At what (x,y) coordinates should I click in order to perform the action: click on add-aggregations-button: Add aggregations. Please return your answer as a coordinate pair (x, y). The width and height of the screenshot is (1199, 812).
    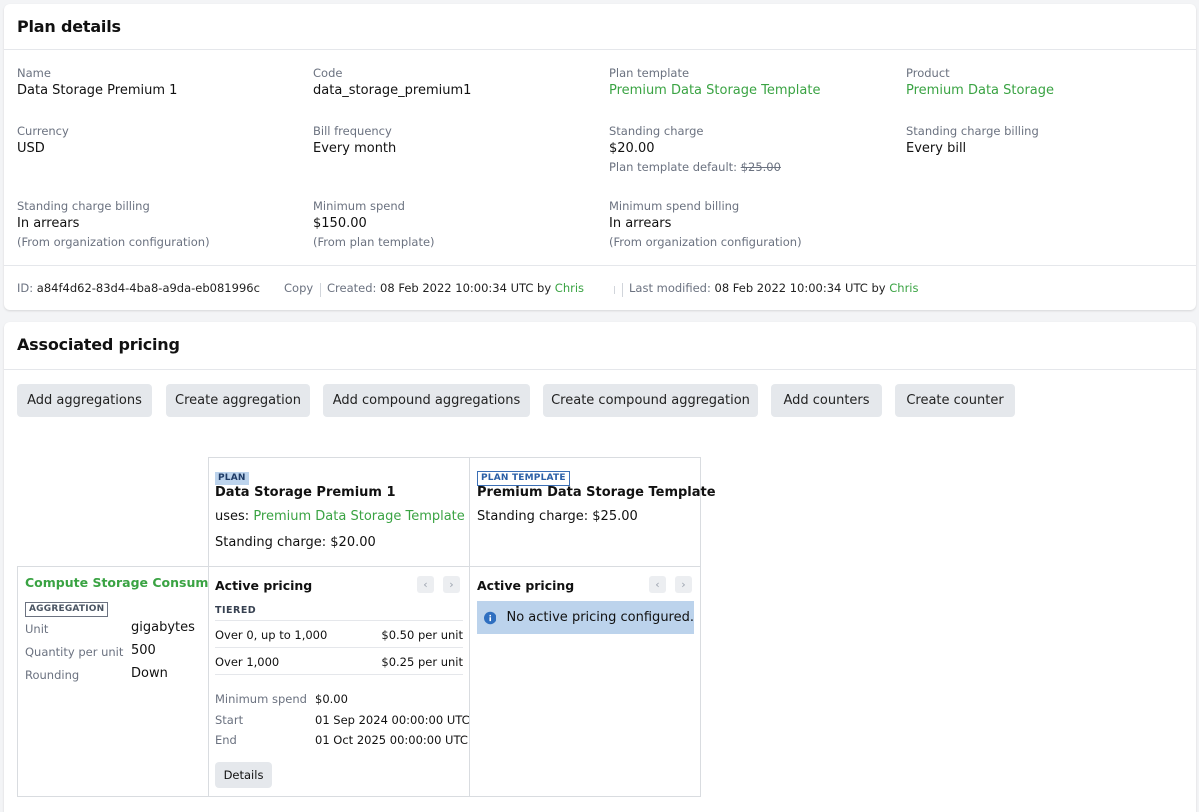
    Looking at the image, I should click on (84, 400).